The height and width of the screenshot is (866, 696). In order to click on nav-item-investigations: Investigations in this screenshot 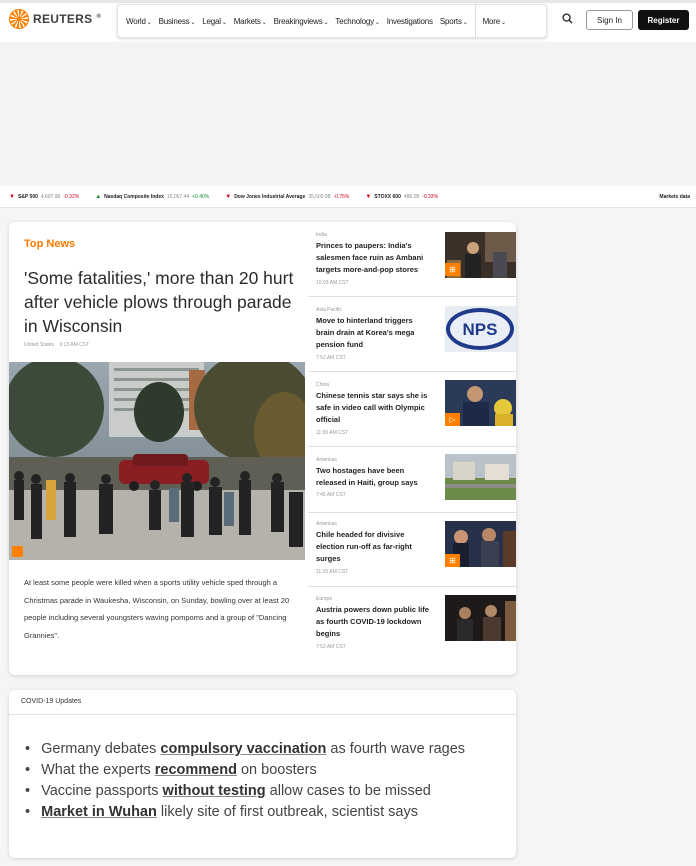, I will do `click(410, 21)`.